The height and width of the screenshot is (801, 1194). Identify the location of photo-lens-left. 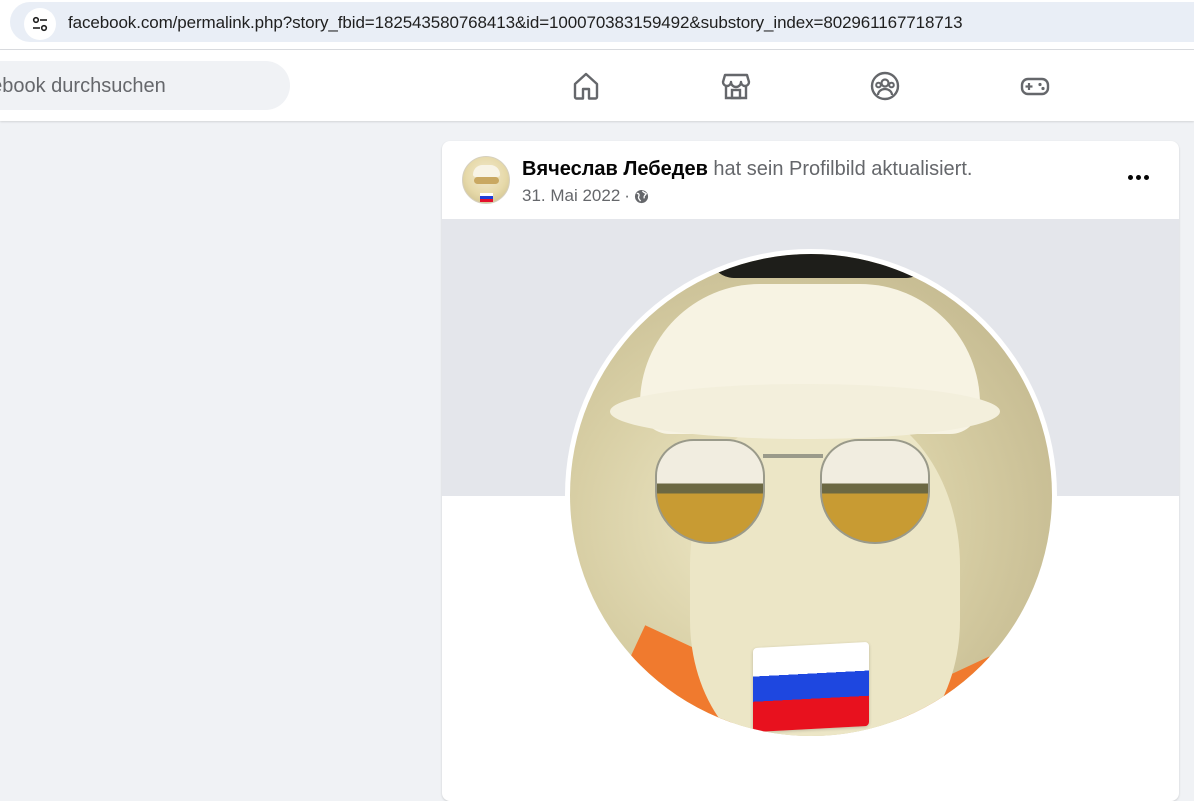
(710, 491).